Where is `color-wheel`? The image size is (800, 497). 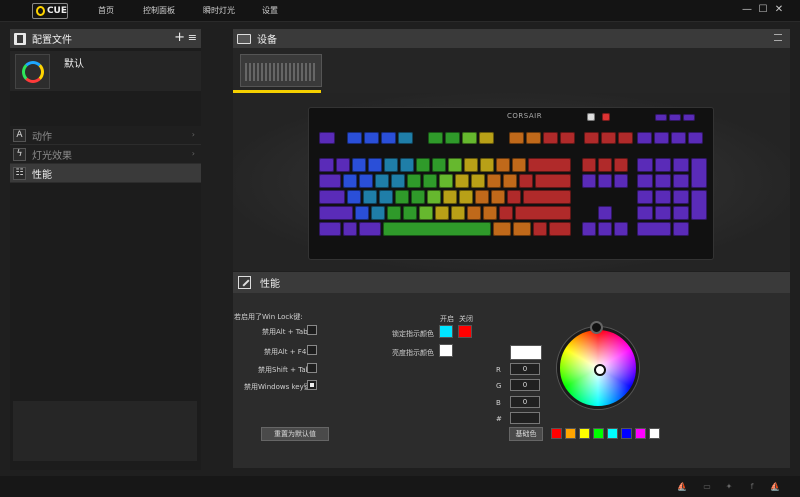
color-wheel is located at coordinates (598, 368).